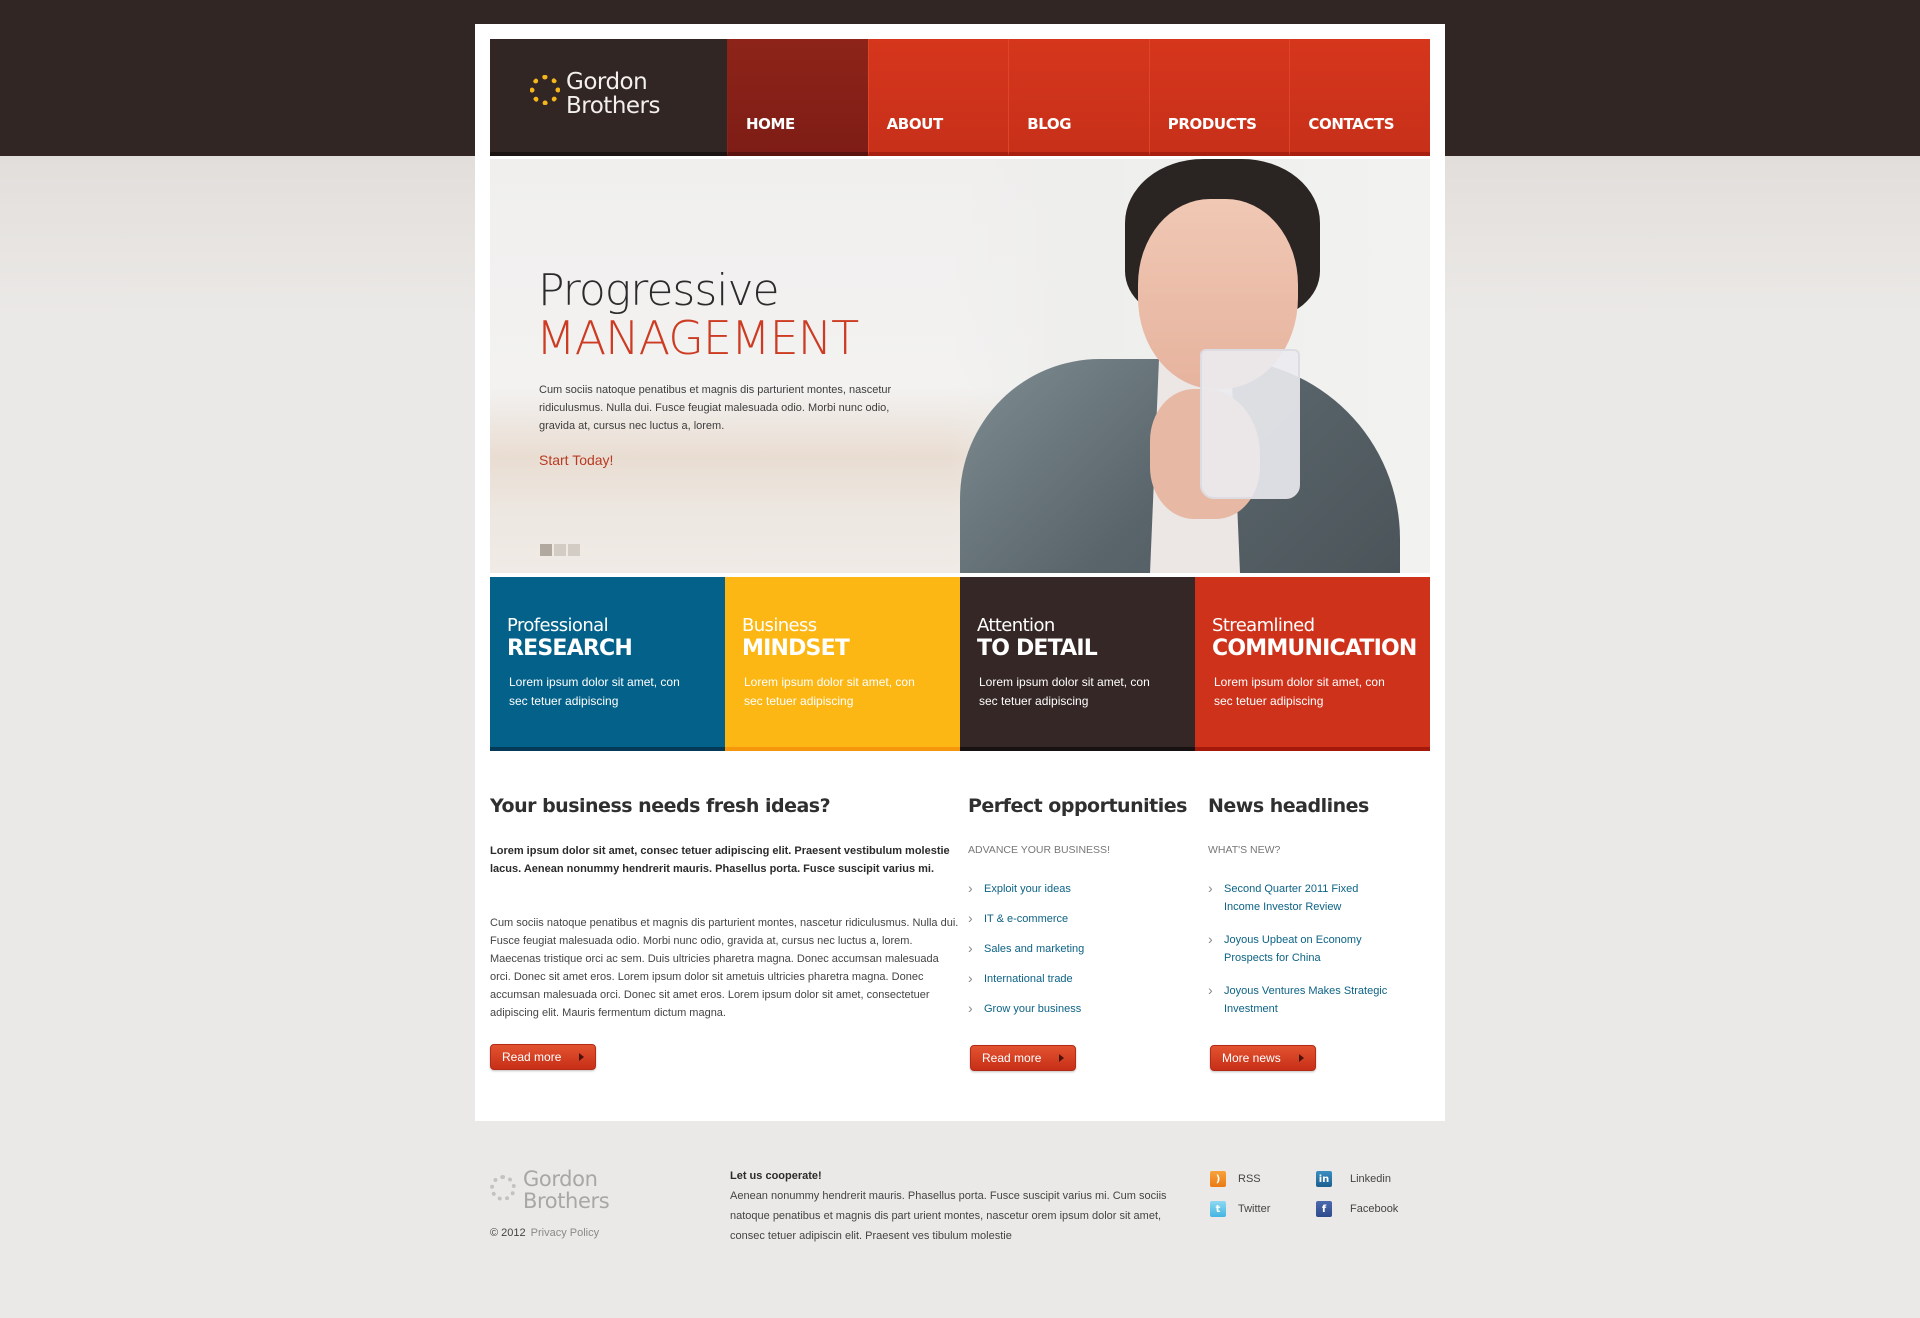 This screenshot has width=1920, height=1318. Describe the element at coordinates (770, 124) in the screenshot. I see `nav-label: HOME` at that location.